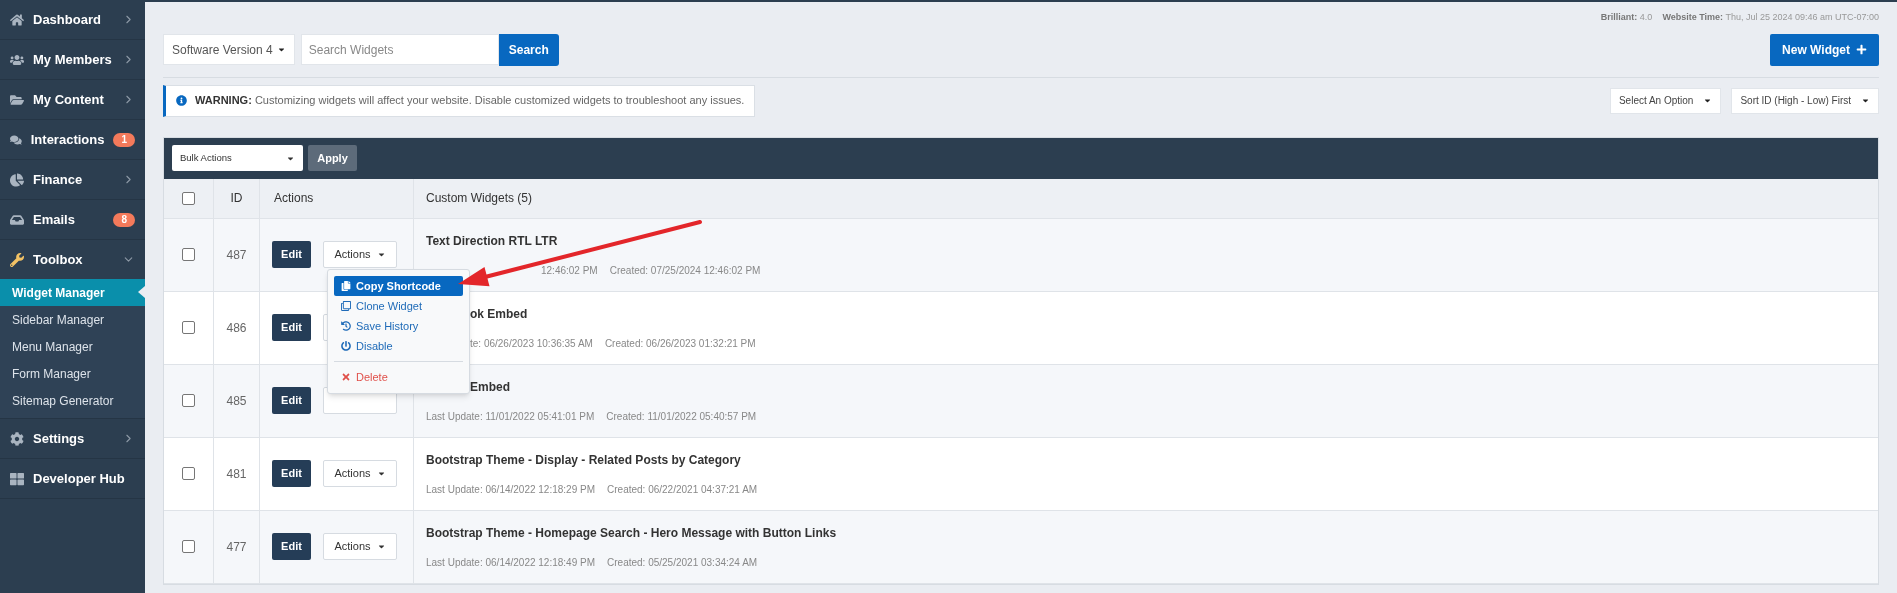 Image resolution: width=1897 pixels, height=593 pixels. What do you see at coordinates (236, 328) in the screenshot?
I see `id-cell-text: 486` at bounding box center [236, 328].